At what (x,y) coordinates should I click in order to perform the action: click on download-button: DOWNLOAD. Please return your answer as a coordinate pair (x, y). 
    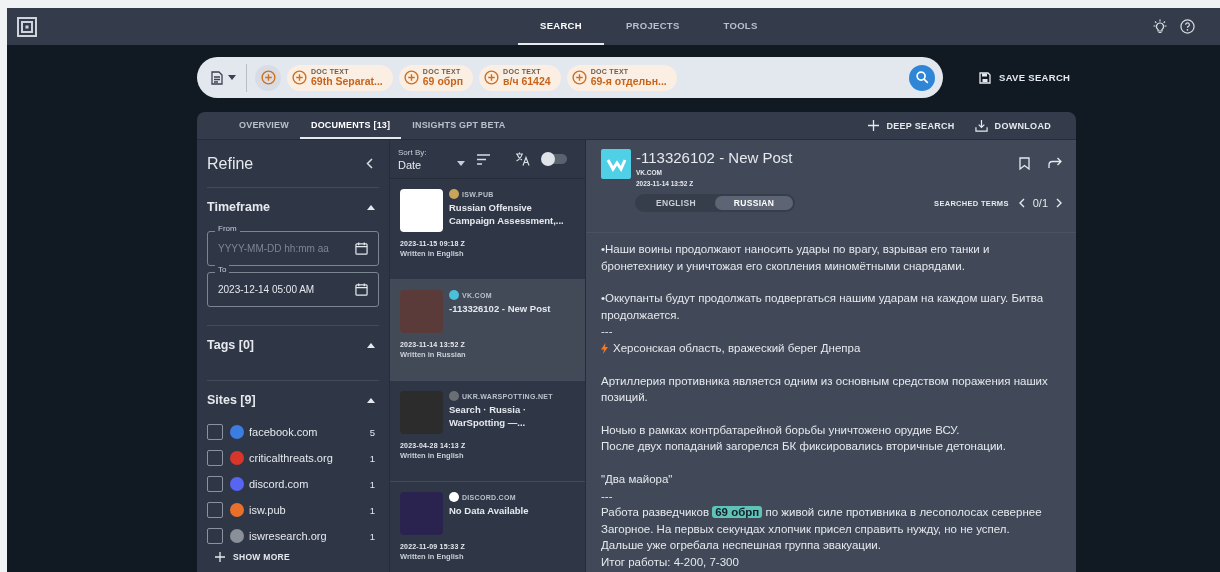
    Looking at the image, I should click on (1012, 125).